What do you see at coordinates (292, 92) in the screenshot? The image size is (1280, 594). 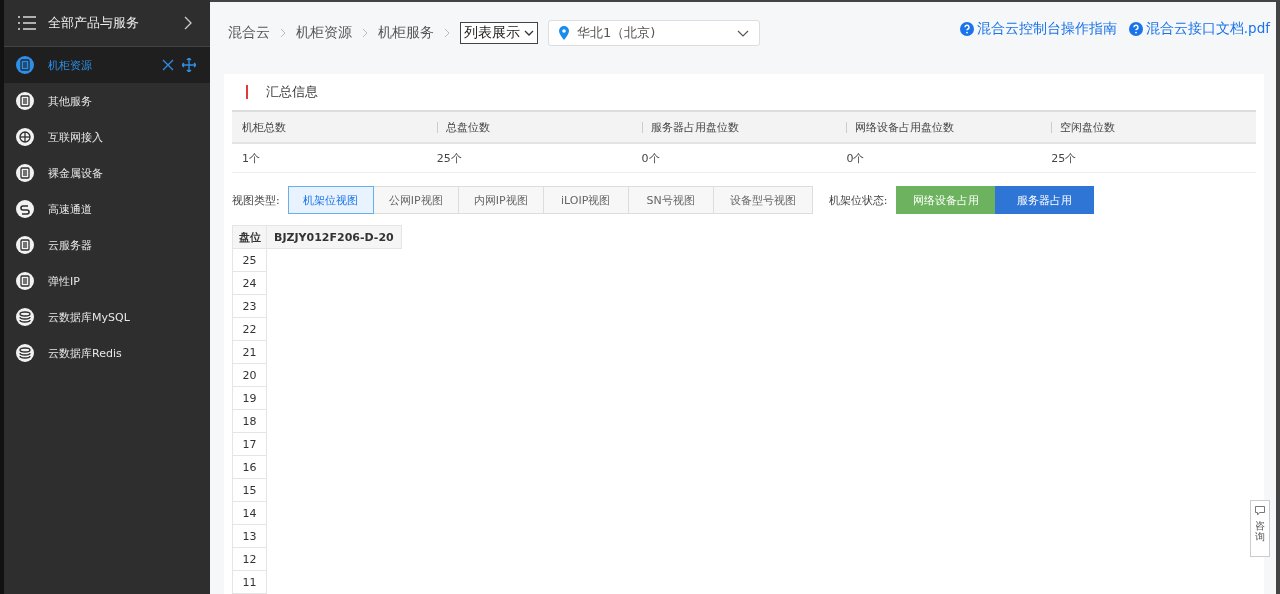 I see `section-title: 汇总信息` at bounding box center [292, 92].